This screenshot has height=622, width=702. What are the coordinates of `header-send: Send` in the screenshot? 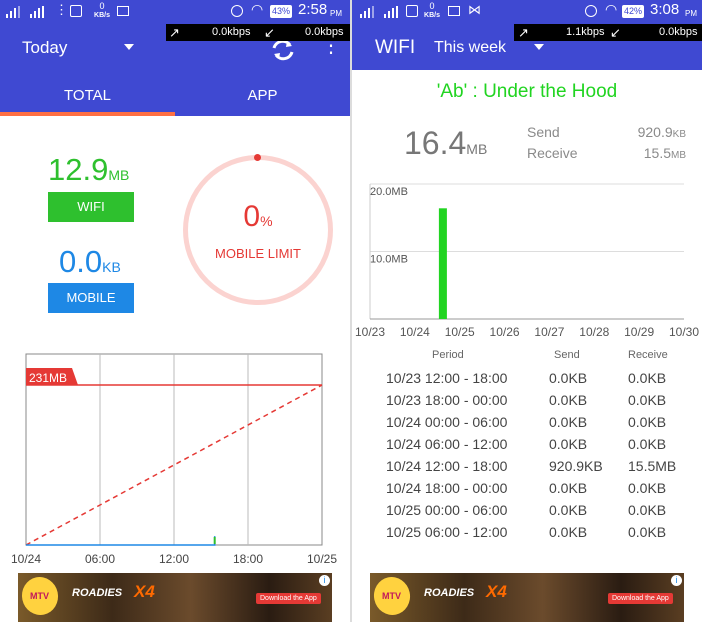 It's located at (567, 355).